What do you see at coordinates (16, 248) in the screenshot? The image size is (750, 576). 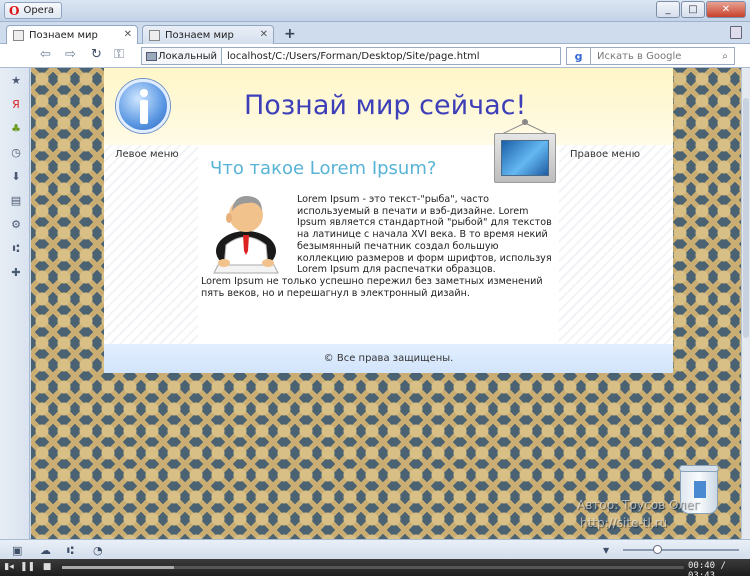 I see `unite-icon: ⑆` at bounding box center [16, 248].